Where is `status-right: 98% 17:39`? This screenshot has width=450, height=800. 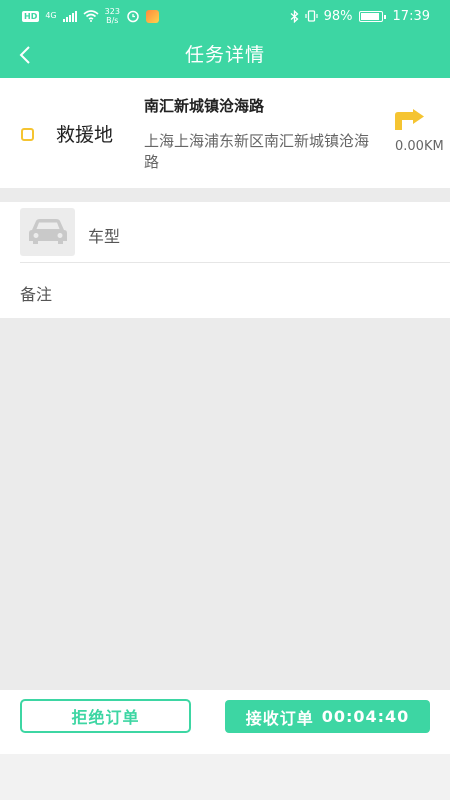
status-right: 98% 17:39 is located at coordinates (360, 16).